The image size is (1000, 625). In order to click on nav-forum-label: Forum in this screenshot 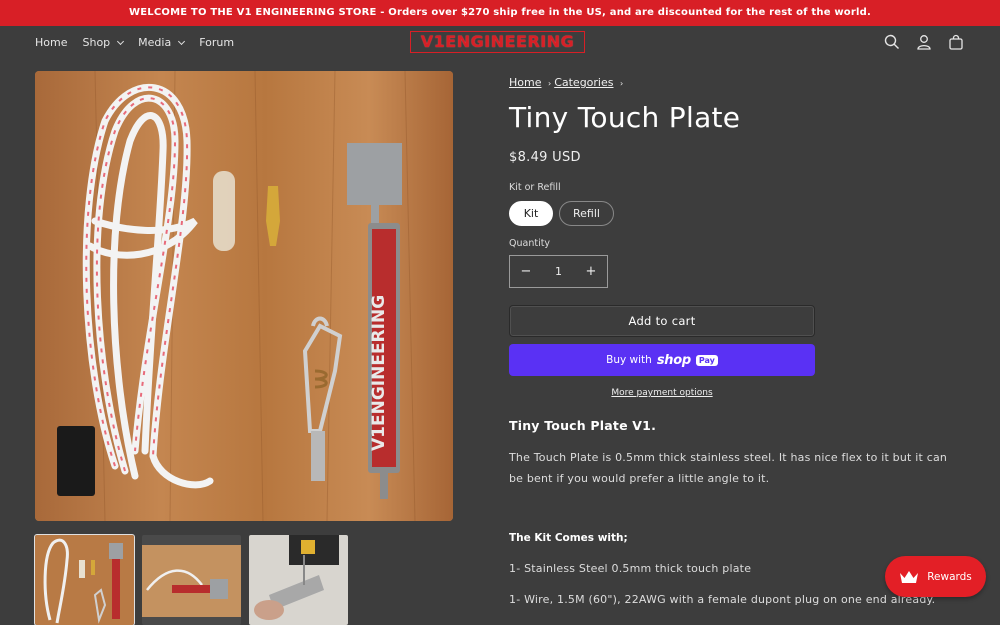, I will do `click(217, 42)`.